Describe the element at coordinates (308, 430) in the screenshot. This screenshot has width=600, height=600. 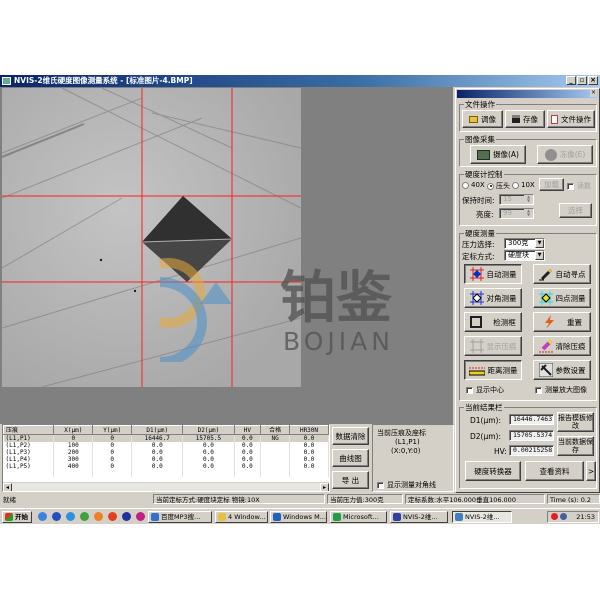
I see `column-header: HR30N` at that location.